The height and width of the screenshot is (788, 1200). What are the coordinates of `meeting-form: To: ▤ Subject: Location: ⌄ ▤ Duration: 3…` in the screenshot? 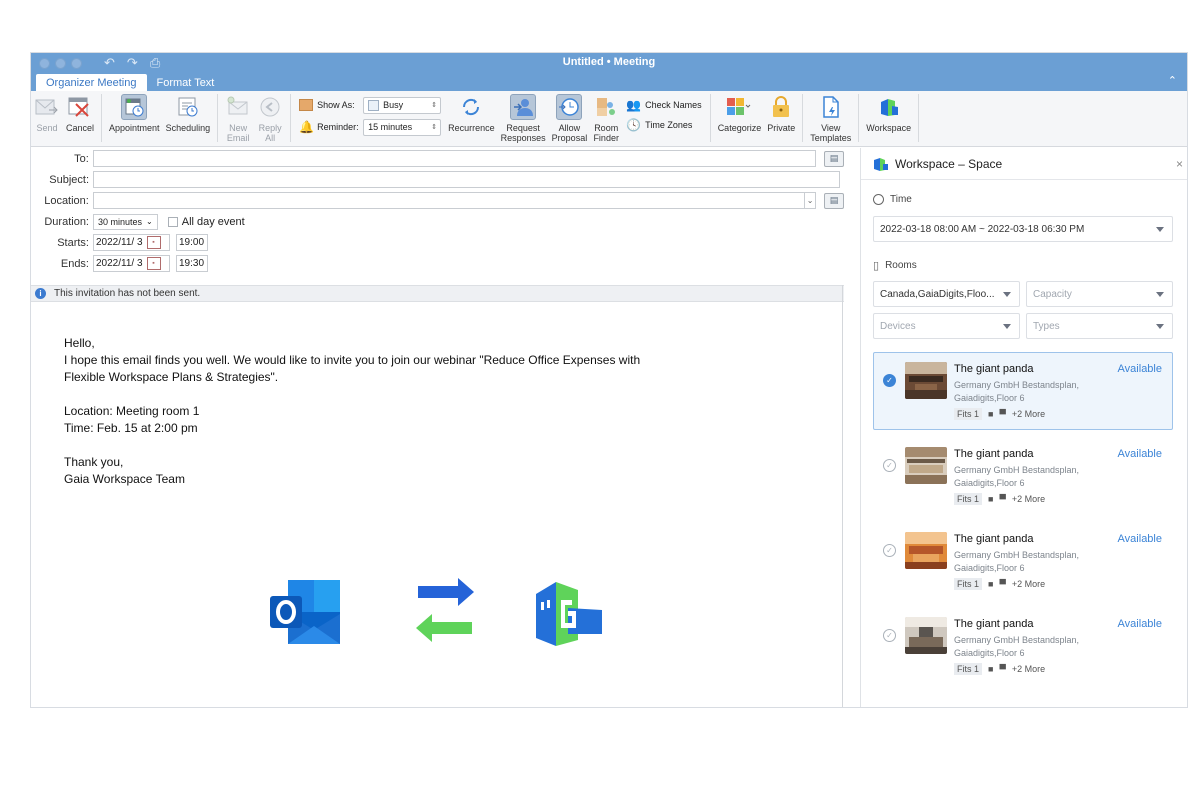 It's located at (437, 211).